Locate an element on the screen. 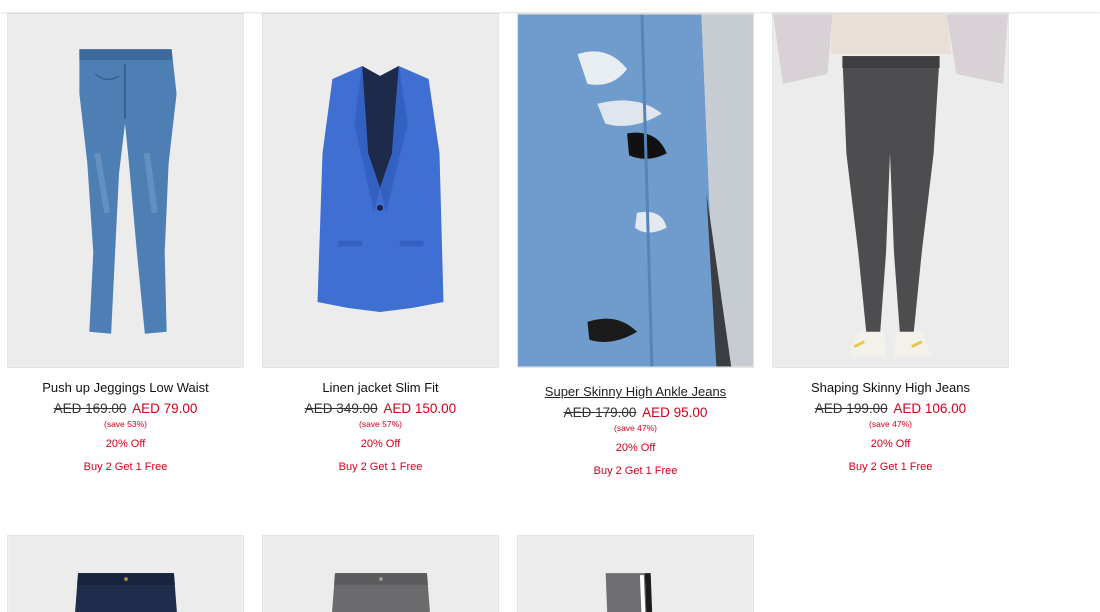 Image resolution: width=1100 pixels, height=612 pixels. blue-skinny-jeans-image is located at coordinates (125, 190).